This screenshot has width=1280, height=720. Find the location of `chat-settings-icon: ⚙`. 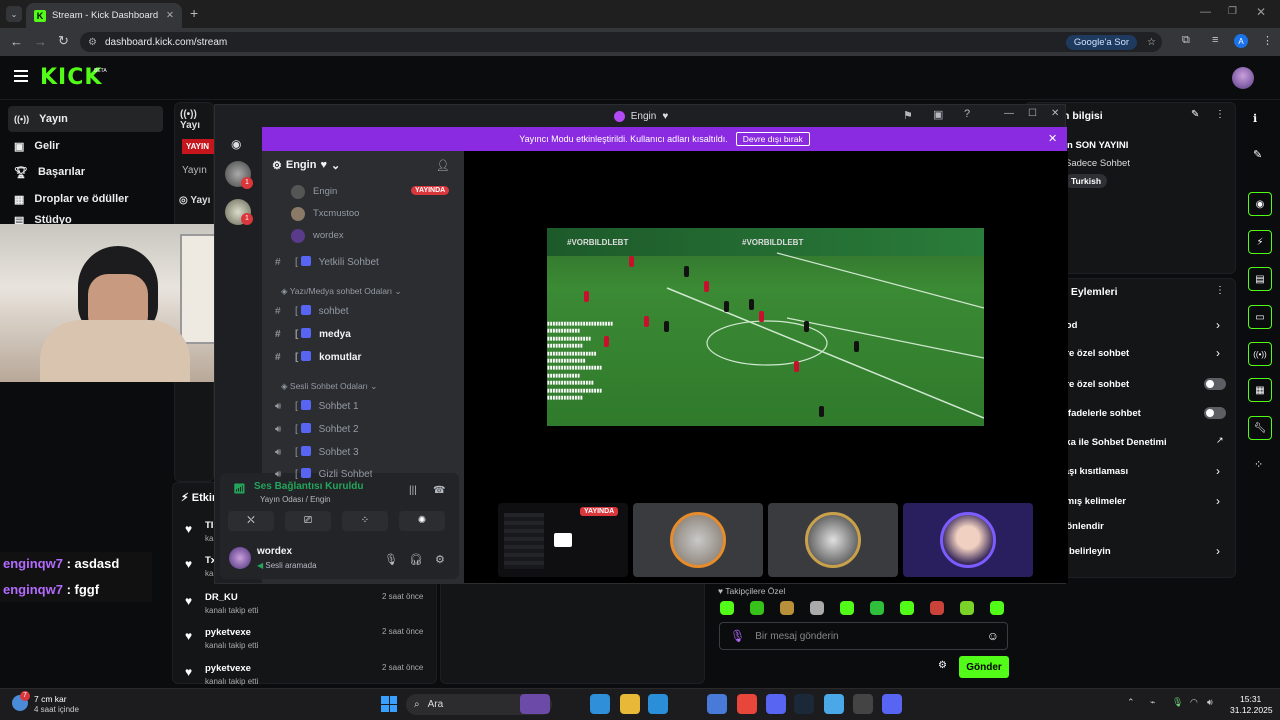

chat-settings-icon: ⚙ is located at coordinates (942, 665).